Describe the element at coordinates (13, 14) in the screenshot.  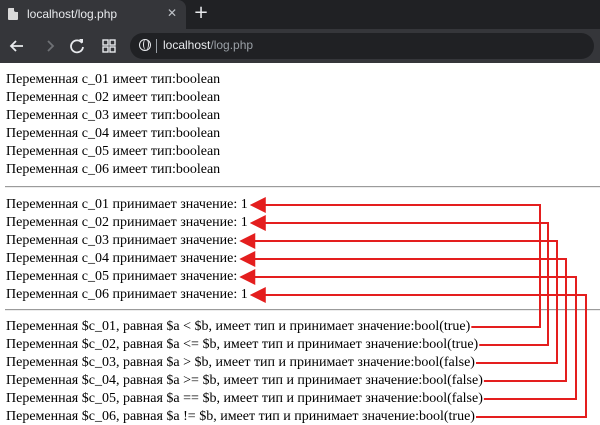
I see `page-favicon` at that location.